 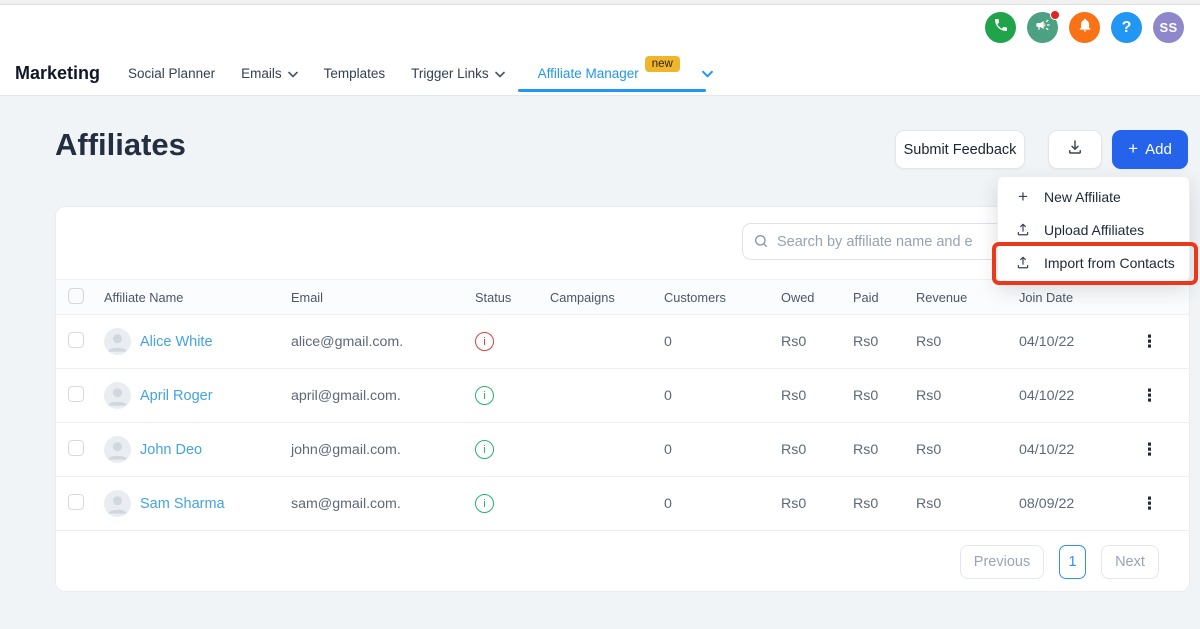 What do you see at coordinates (458, 73) in the screenshot?
I see `nav-item-trigger-links: Trigger Links` at bounding box center [458, 73].